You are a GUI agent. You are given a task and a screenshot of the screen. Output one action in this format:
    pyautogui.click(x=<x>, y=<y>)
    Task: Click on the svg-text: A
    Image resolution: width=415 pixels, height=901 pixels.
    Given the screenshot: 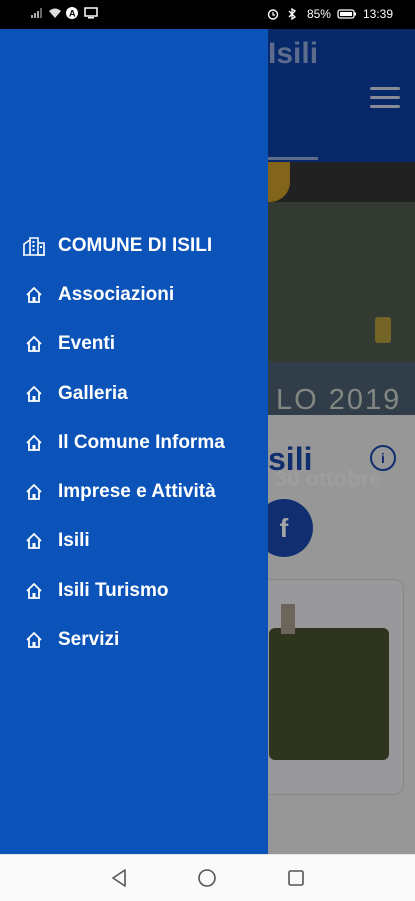 What is the action you would take?
    pyautogui.click(x=72, y=14)
    